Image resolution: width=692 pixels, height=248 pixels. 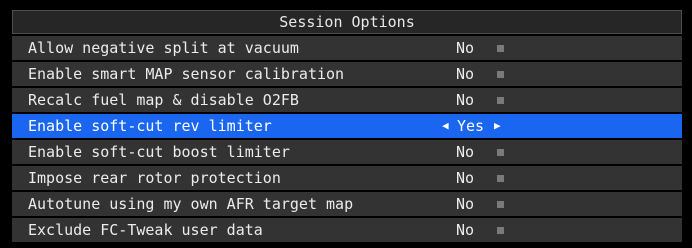 I want to click on option-label: Enable smart MAP sensor calibration, so click(x=186, y=74).